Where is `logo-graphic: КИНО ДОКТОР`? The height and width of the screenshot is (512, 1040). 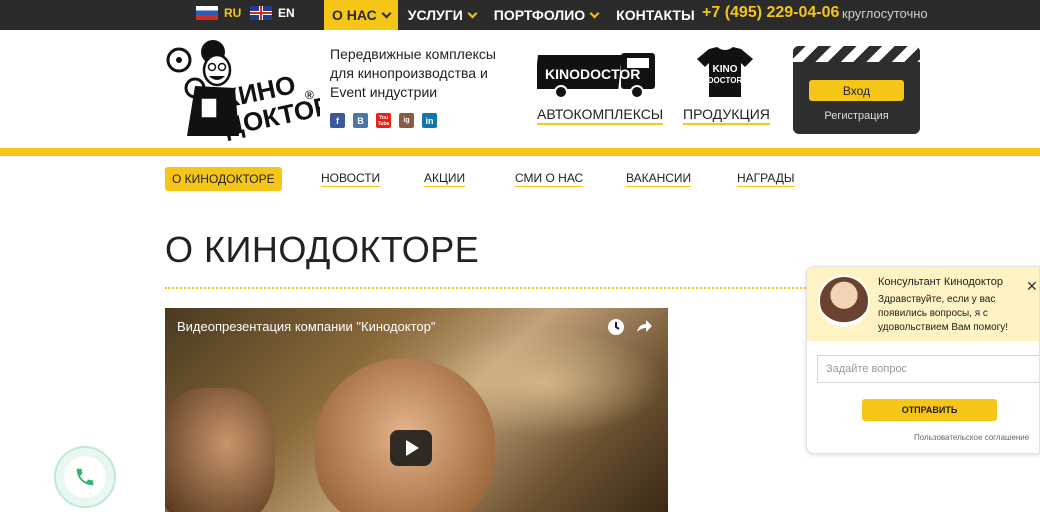 logo-graphic: КИНО ДОКТОР is located at coordinates (250, 91).